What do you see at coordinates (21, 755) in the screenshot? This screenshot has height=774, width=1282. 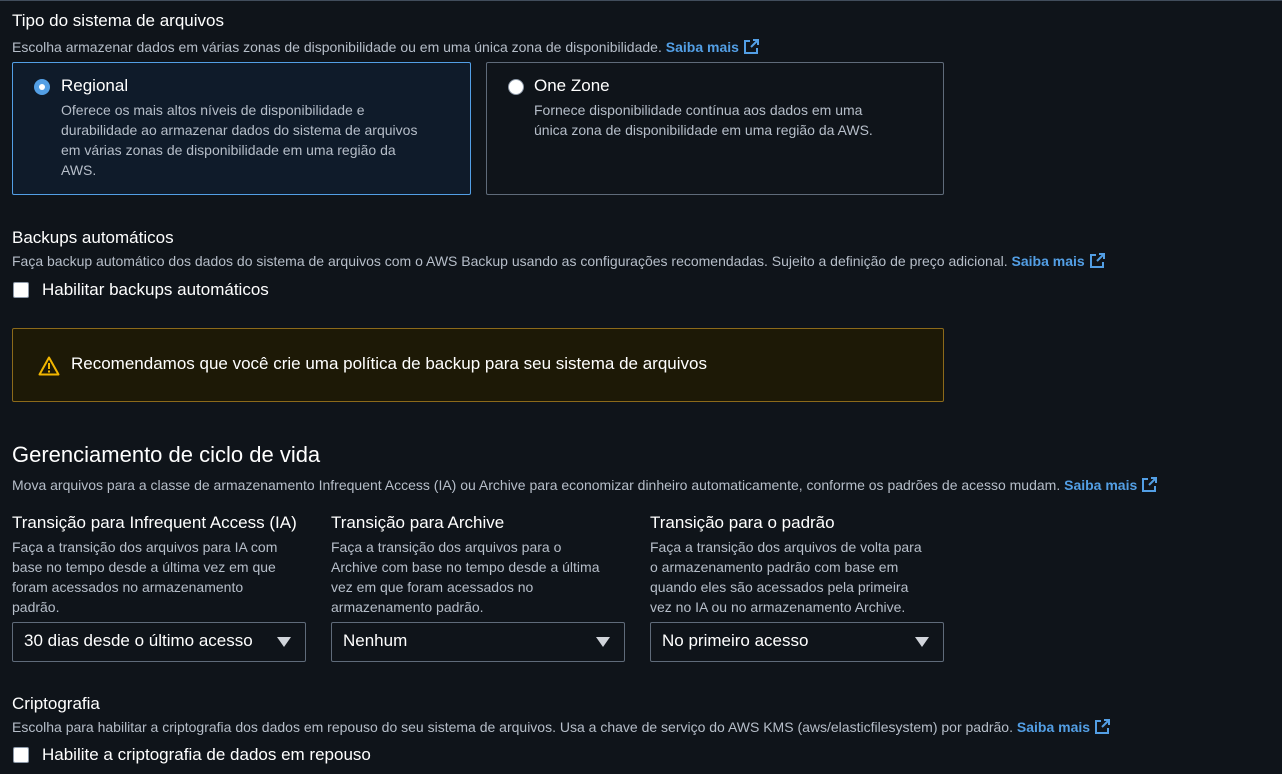 I see `encryption-checkbox` at bounding box center [21, 755].